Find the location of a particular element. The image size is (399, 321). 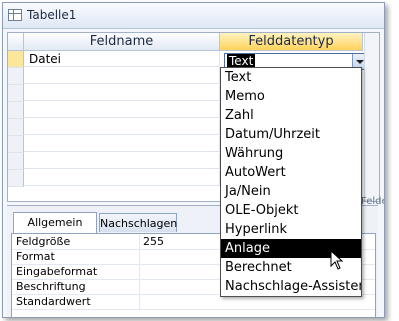

row-selector-current is located at coordinates (16, 59).